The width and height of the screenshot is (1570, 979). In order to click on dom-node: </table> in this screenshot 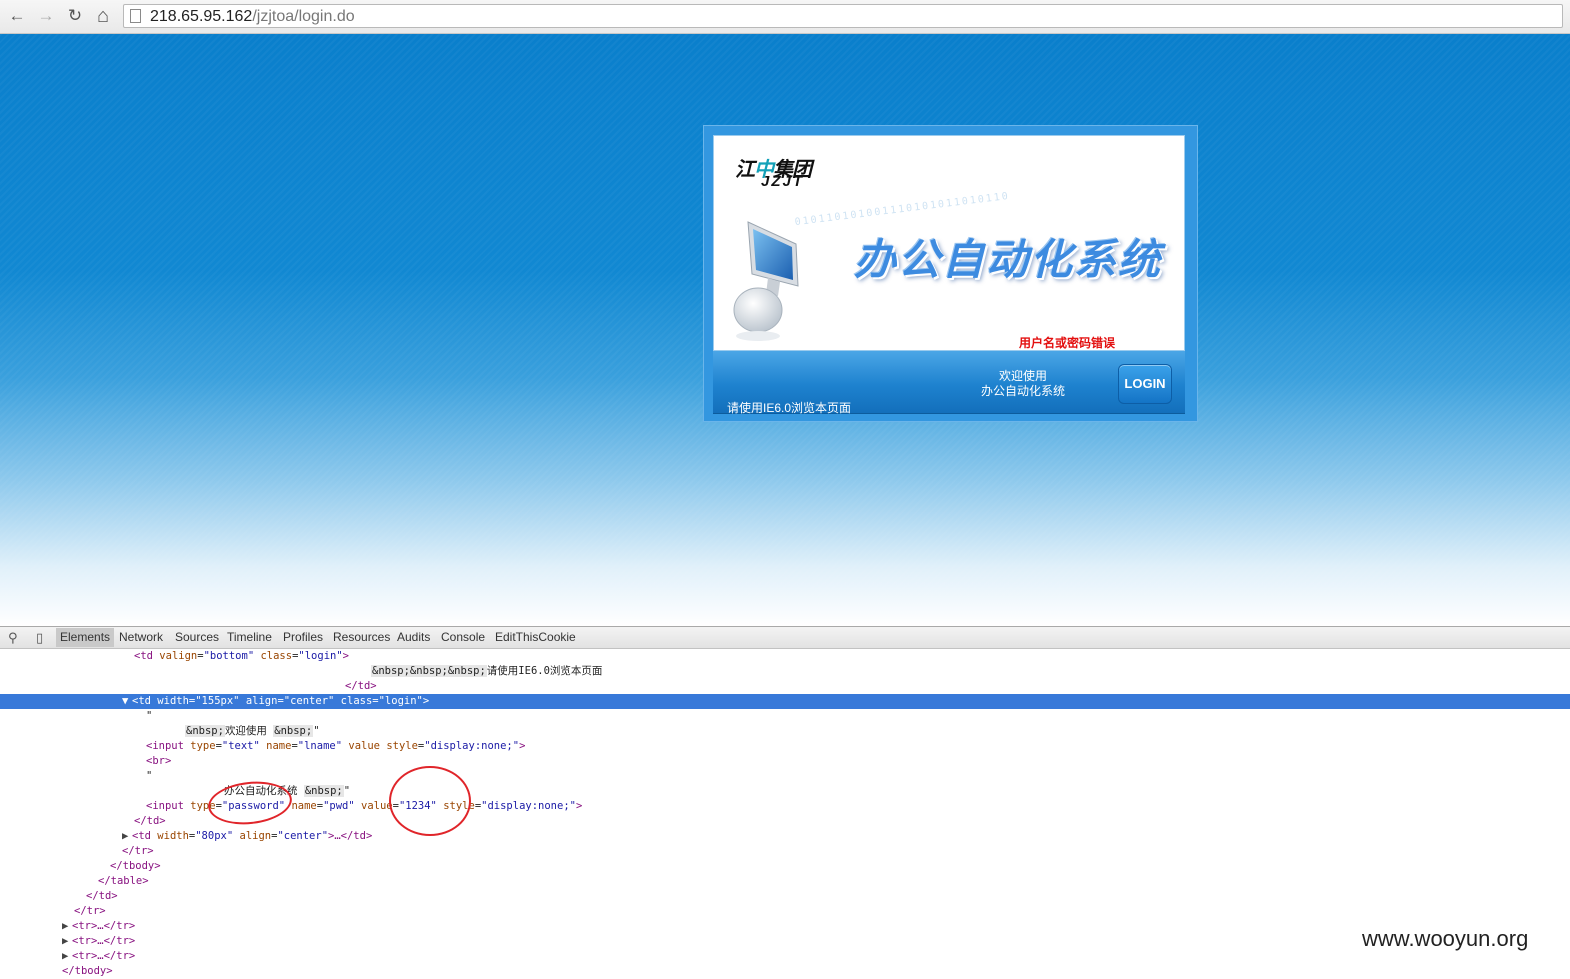, I will do `click(785, 881)`.